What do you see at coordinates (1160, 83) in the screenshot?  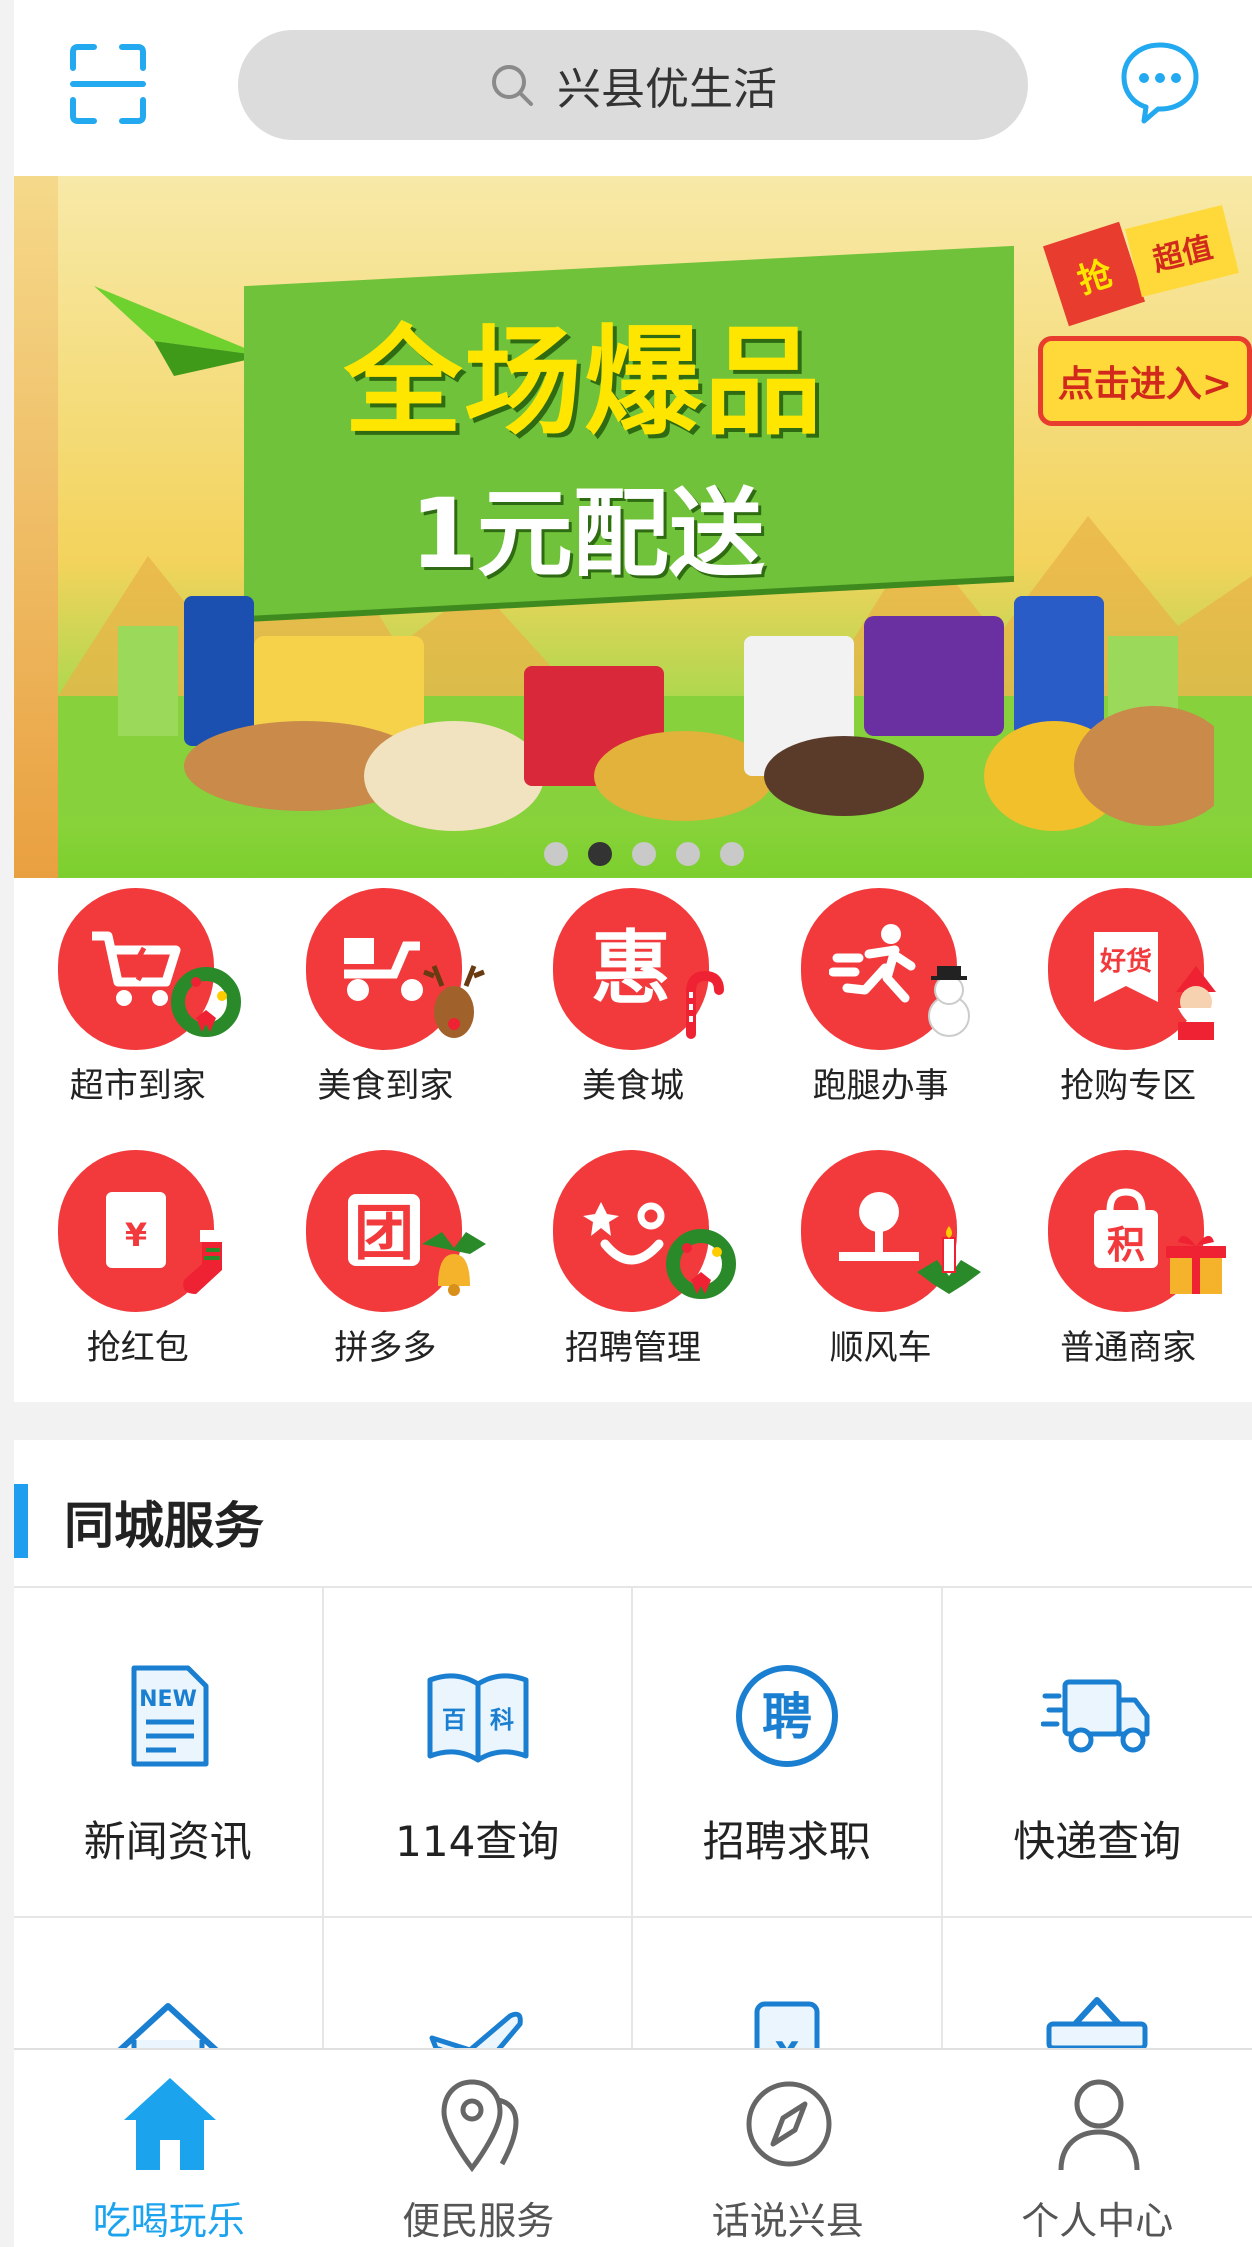 I see `message-icon` at bounding box center [1160, 83].